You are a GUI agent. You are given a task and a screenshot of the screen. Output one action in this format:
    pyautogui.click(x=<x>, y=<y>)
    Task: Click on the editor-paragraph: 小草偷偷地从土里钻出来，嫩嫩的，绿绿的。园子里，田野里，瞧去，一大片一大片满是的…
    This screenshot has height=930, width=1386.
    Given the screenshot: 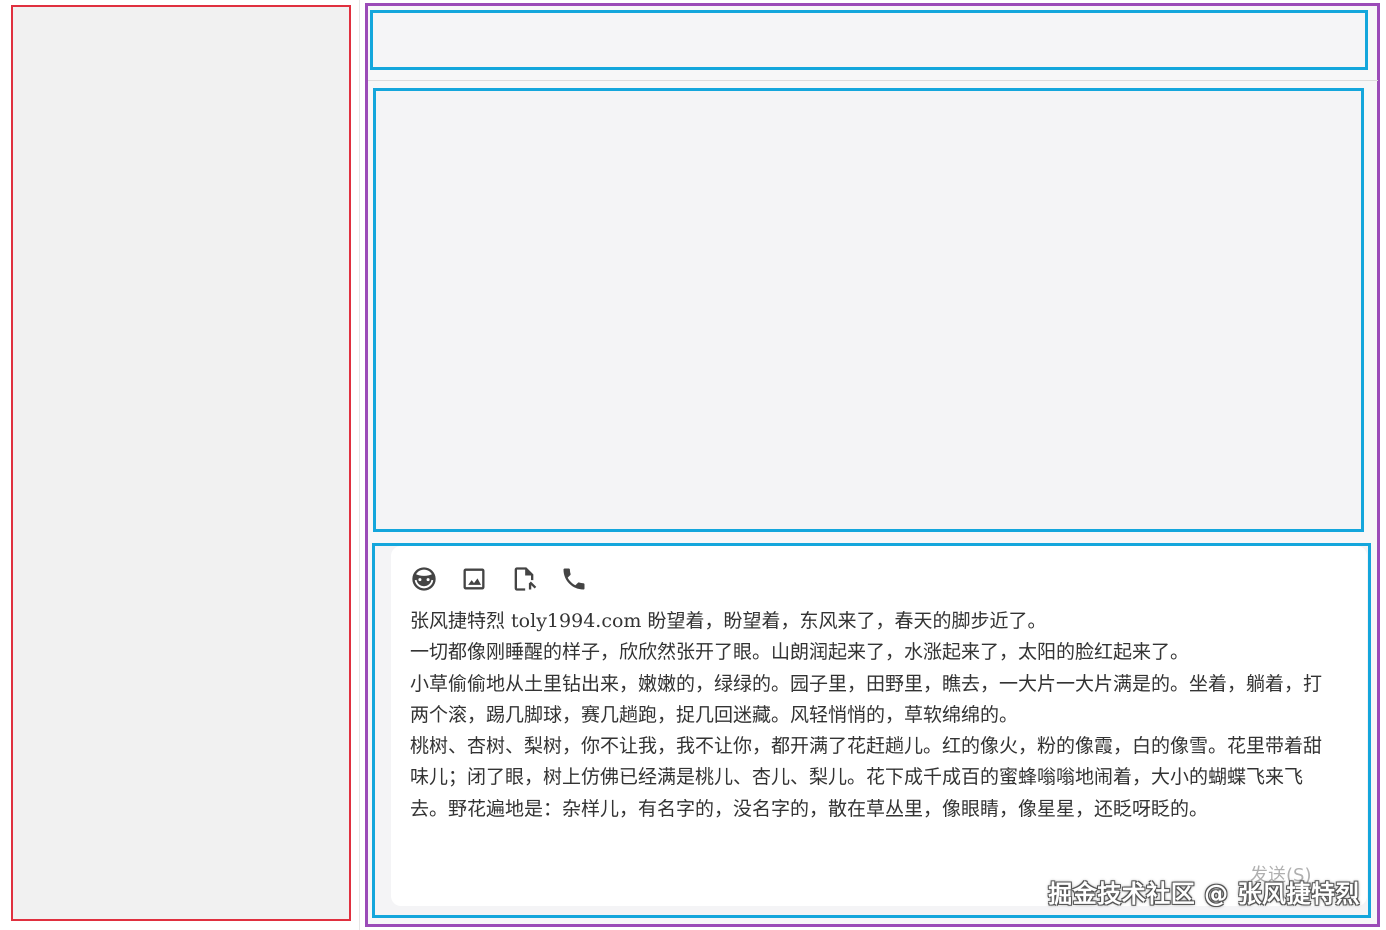 What is the action you would take?
    pyautogui.click(x=866, y=699)
    